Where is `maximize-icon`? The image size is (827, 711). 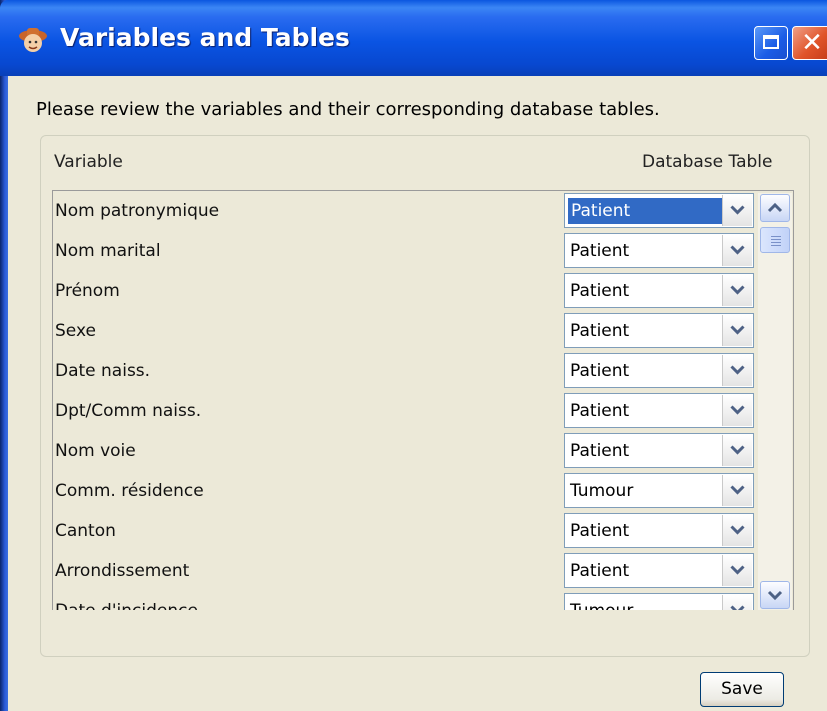 maximize-icon is located at coordinates (771, 42).